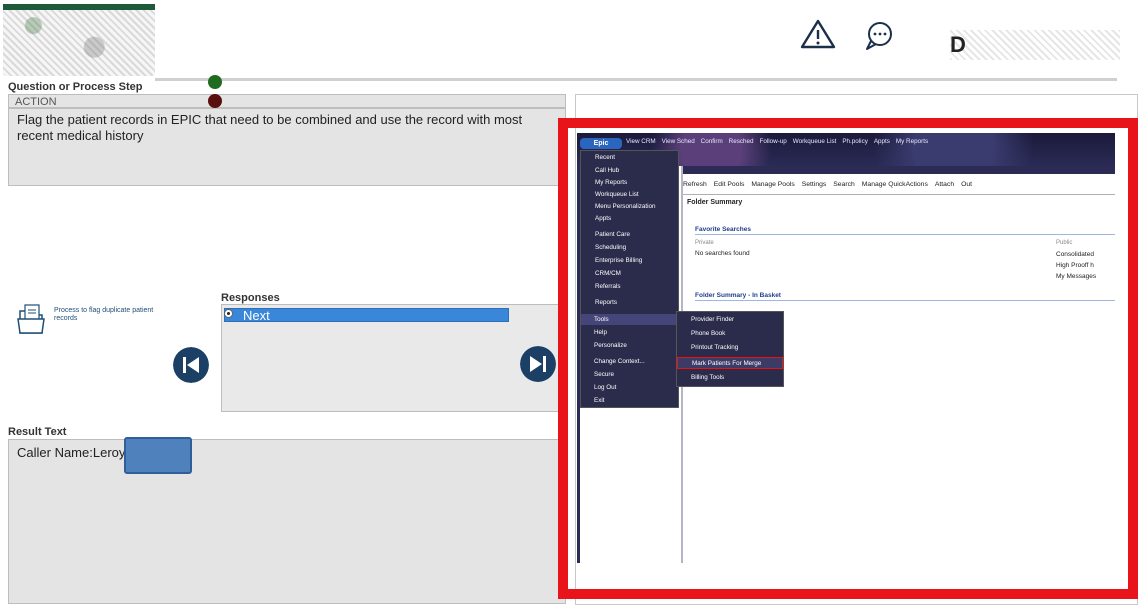 The height and width of the screenshot is (607, 1139). What do you see at coordinates (191, 365) in the screenshot?
I see `previous-button` at bounding box center [191, 365].